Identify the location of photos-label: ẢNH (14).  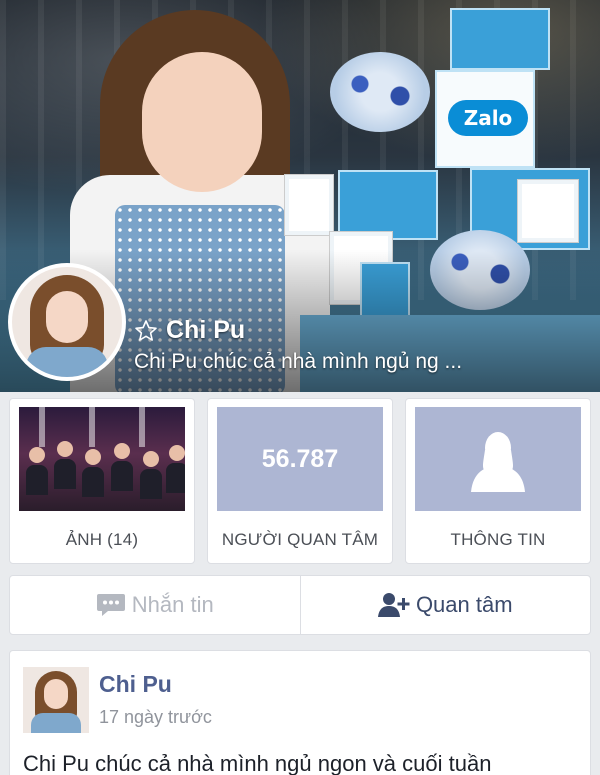
(102, 539).